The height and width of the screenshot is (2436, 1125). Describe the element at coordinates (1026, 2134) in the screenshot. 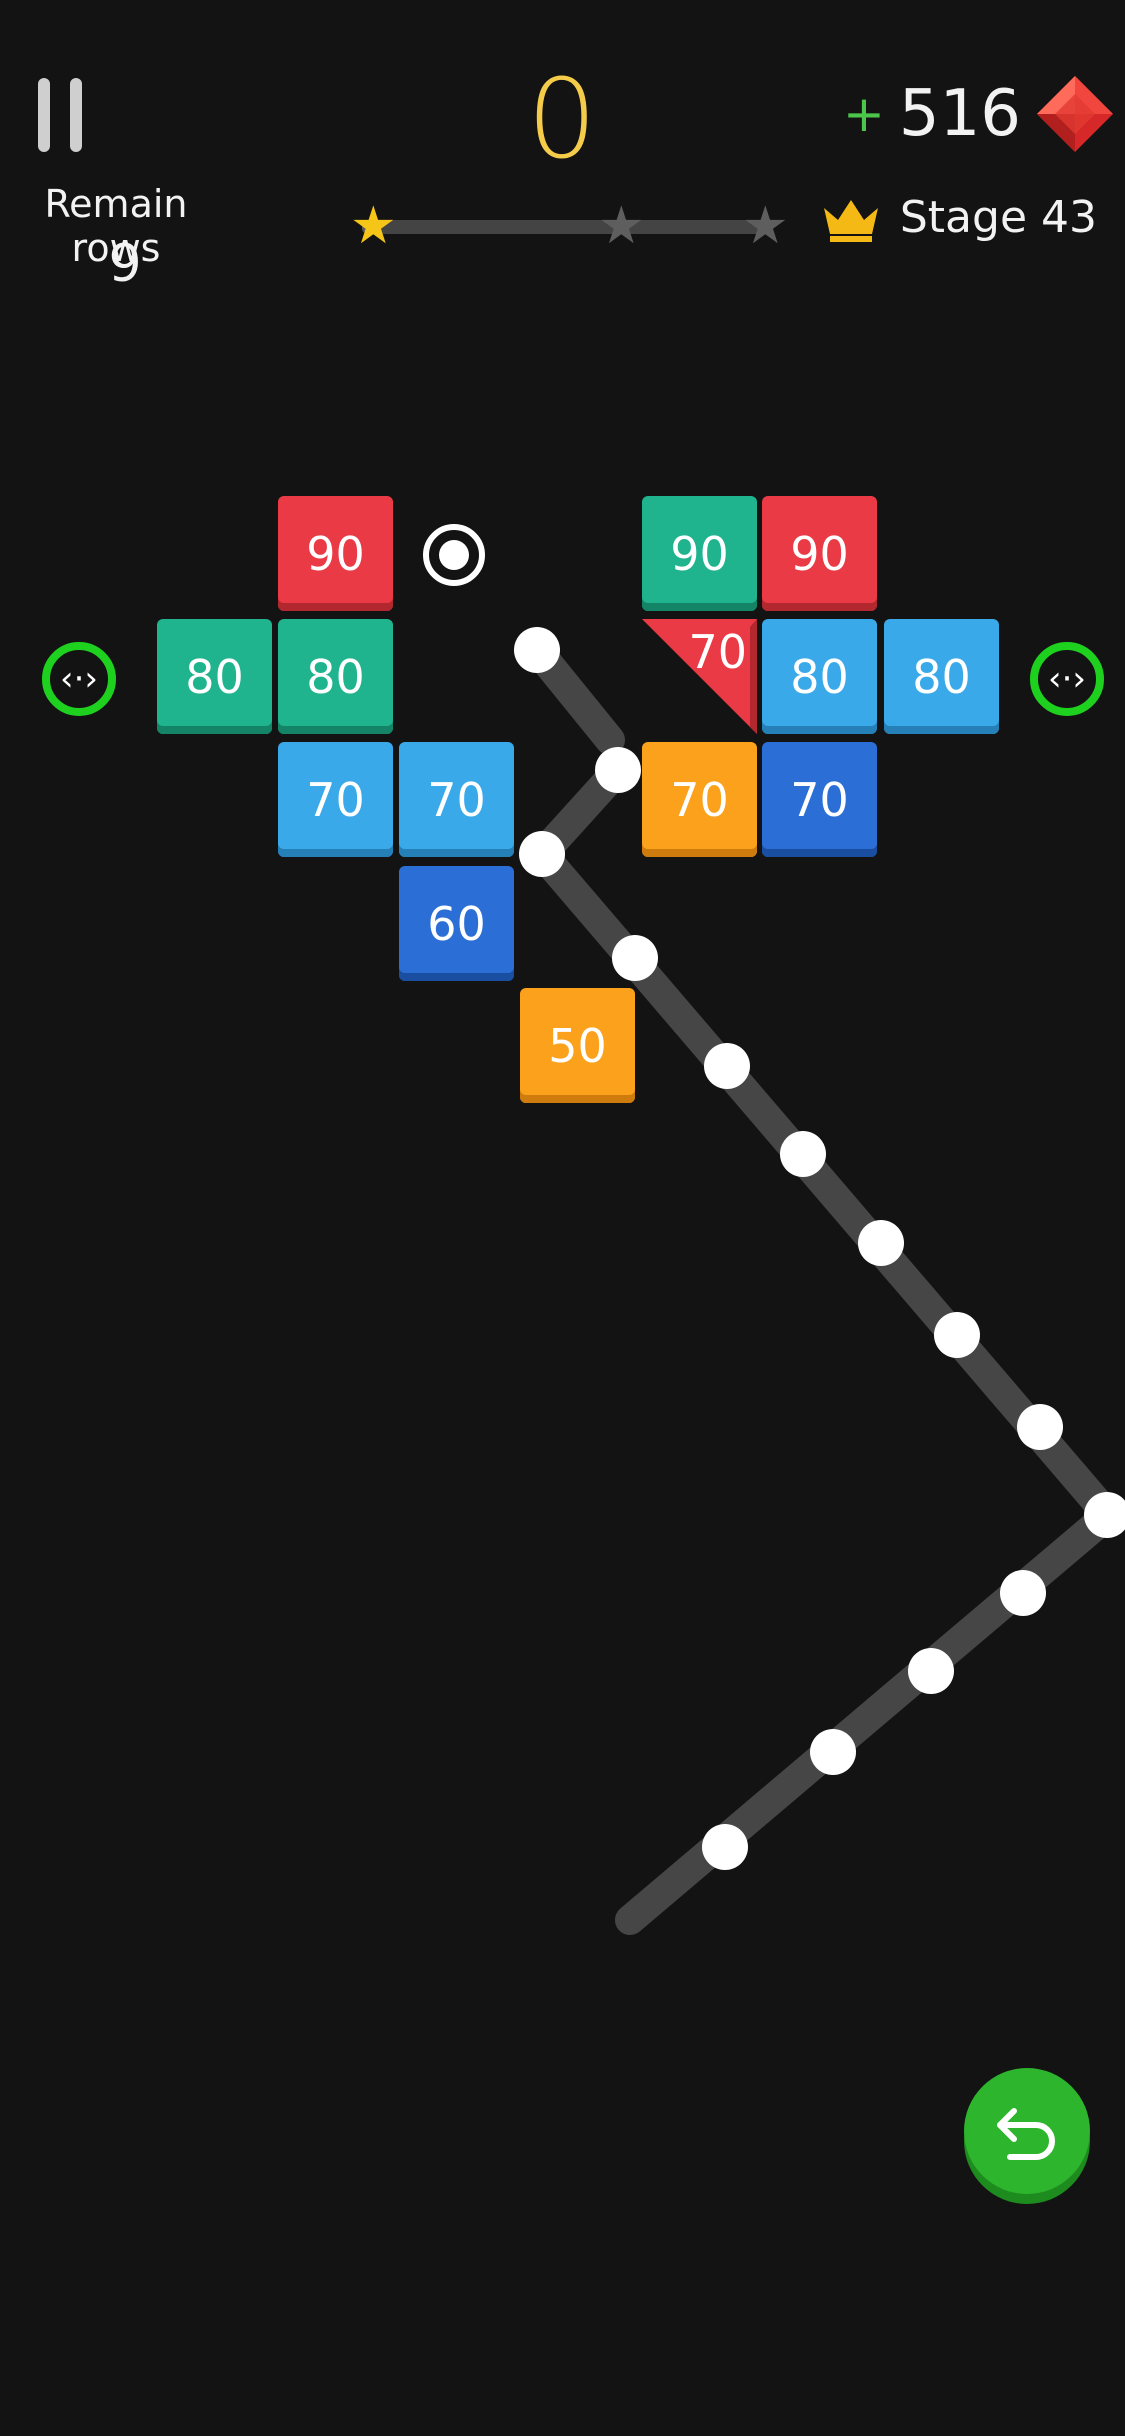

I see `undo-icon` at that location.